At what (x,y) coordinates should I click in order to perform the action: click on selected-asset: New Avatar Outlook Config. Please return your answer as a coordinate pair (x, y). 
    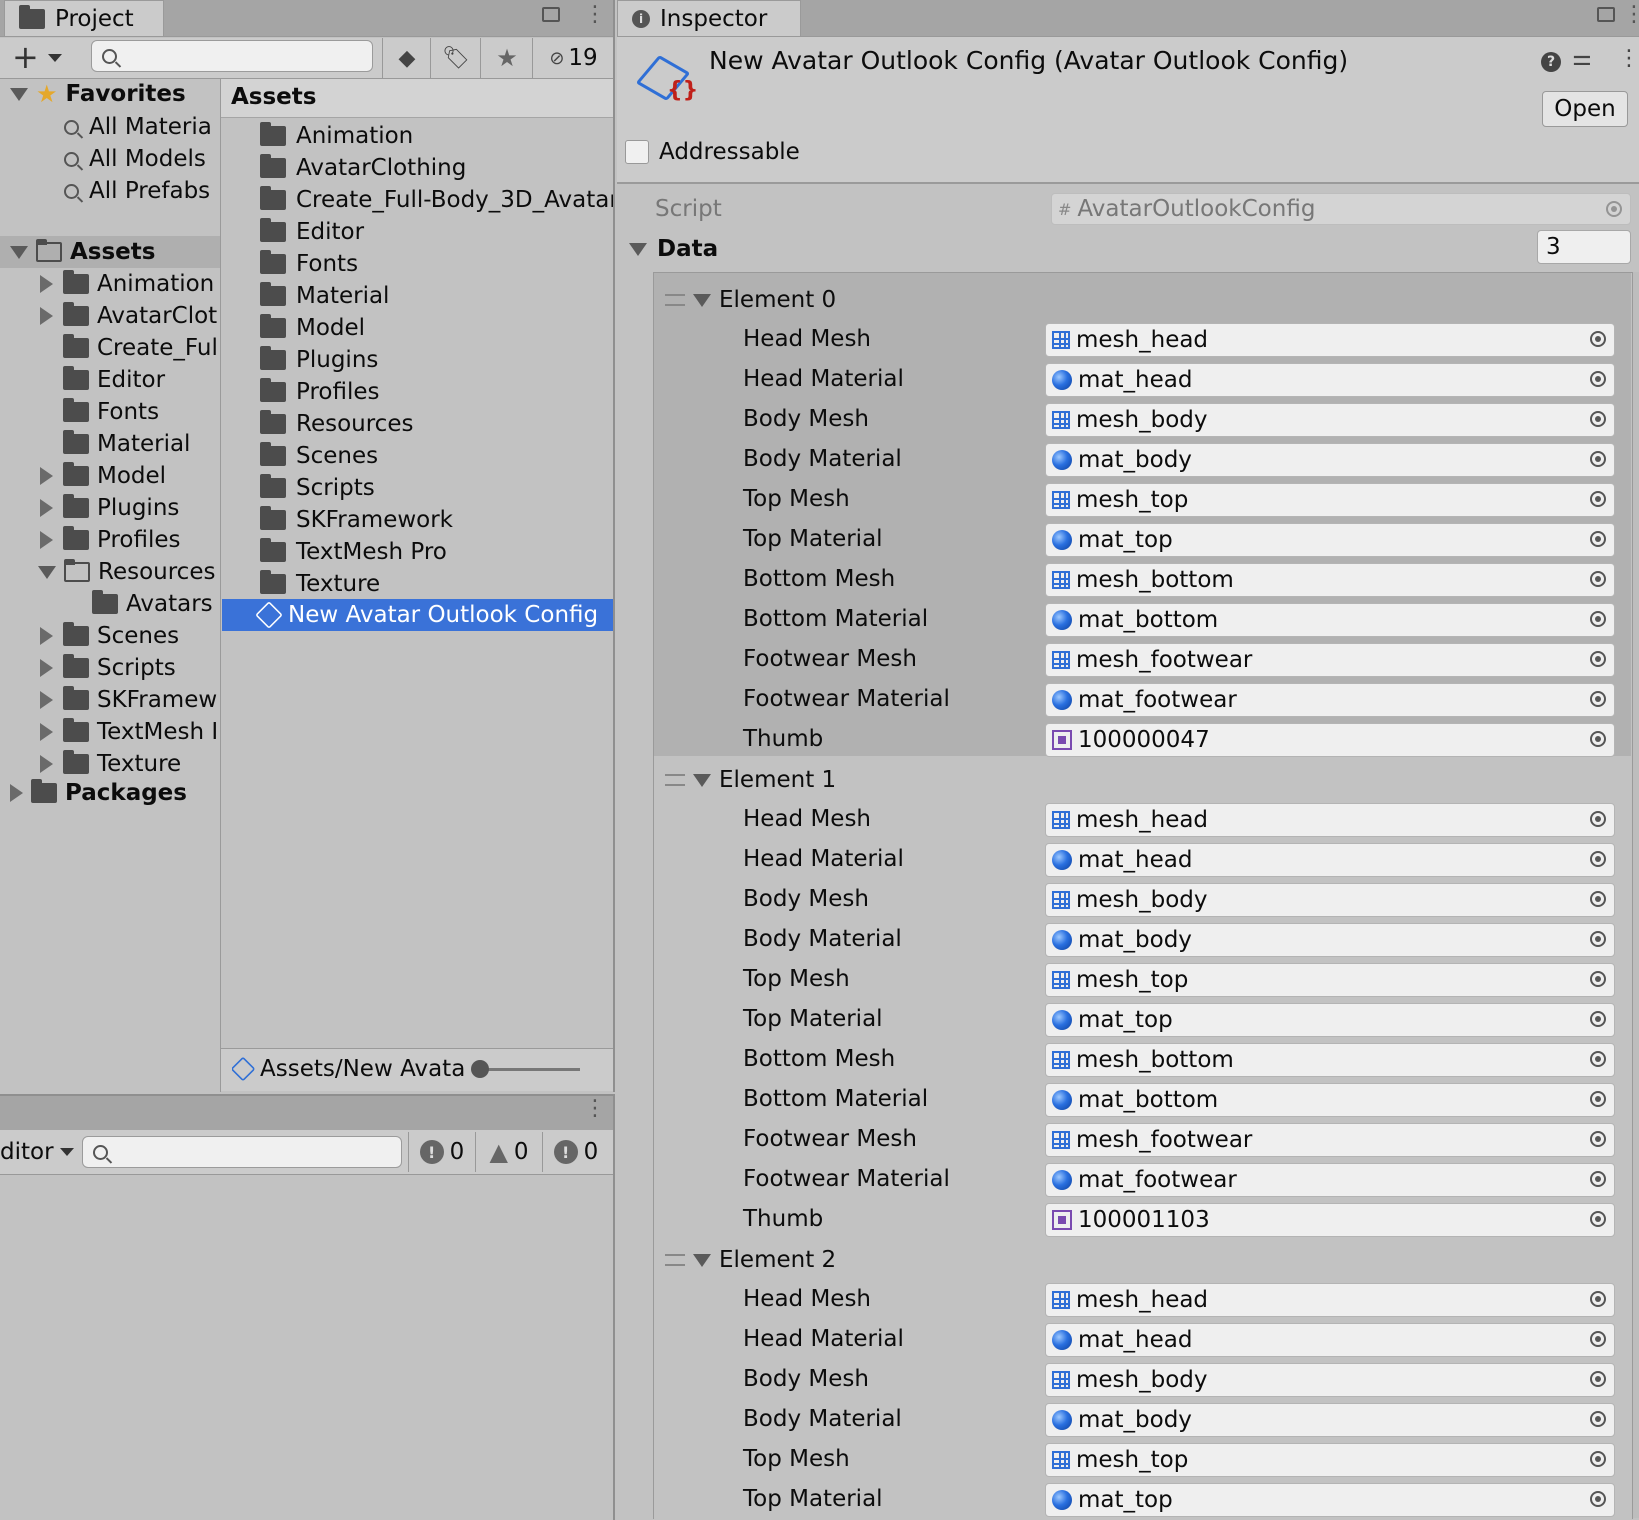
    Looking at the image, I should click on (427, 615).